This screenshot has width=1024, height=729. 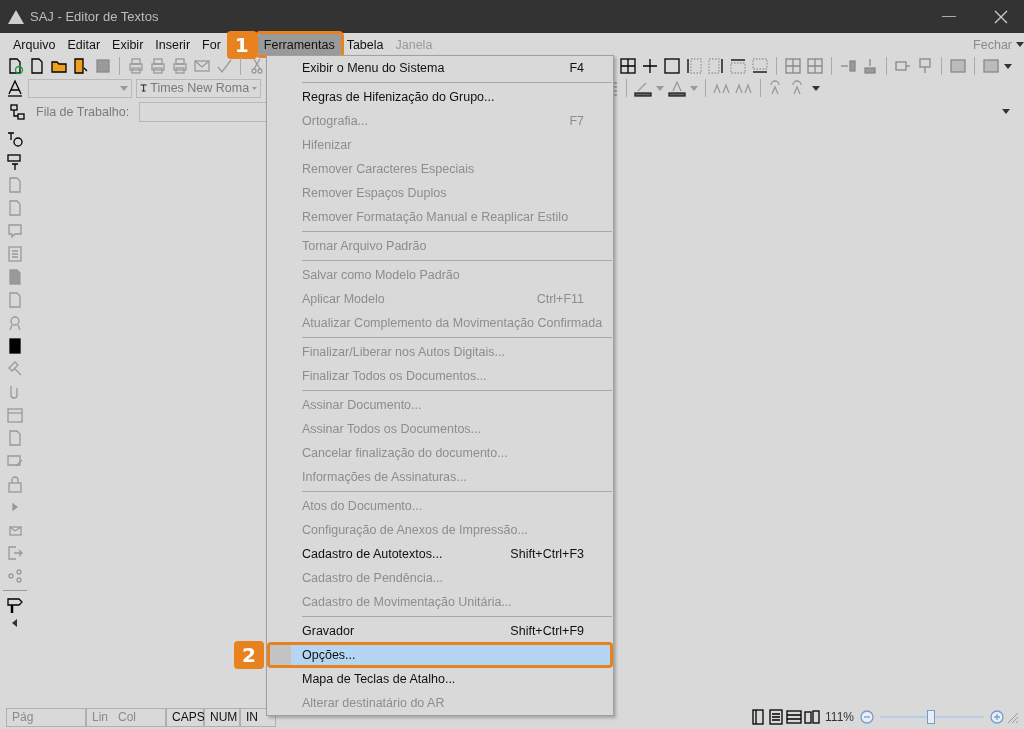 I want to click on two-pages-icon, so click(x=812, y=717).